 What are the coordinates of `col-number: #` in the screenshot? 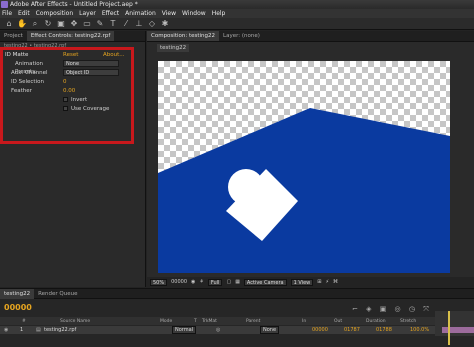 It's located at (24, 321).